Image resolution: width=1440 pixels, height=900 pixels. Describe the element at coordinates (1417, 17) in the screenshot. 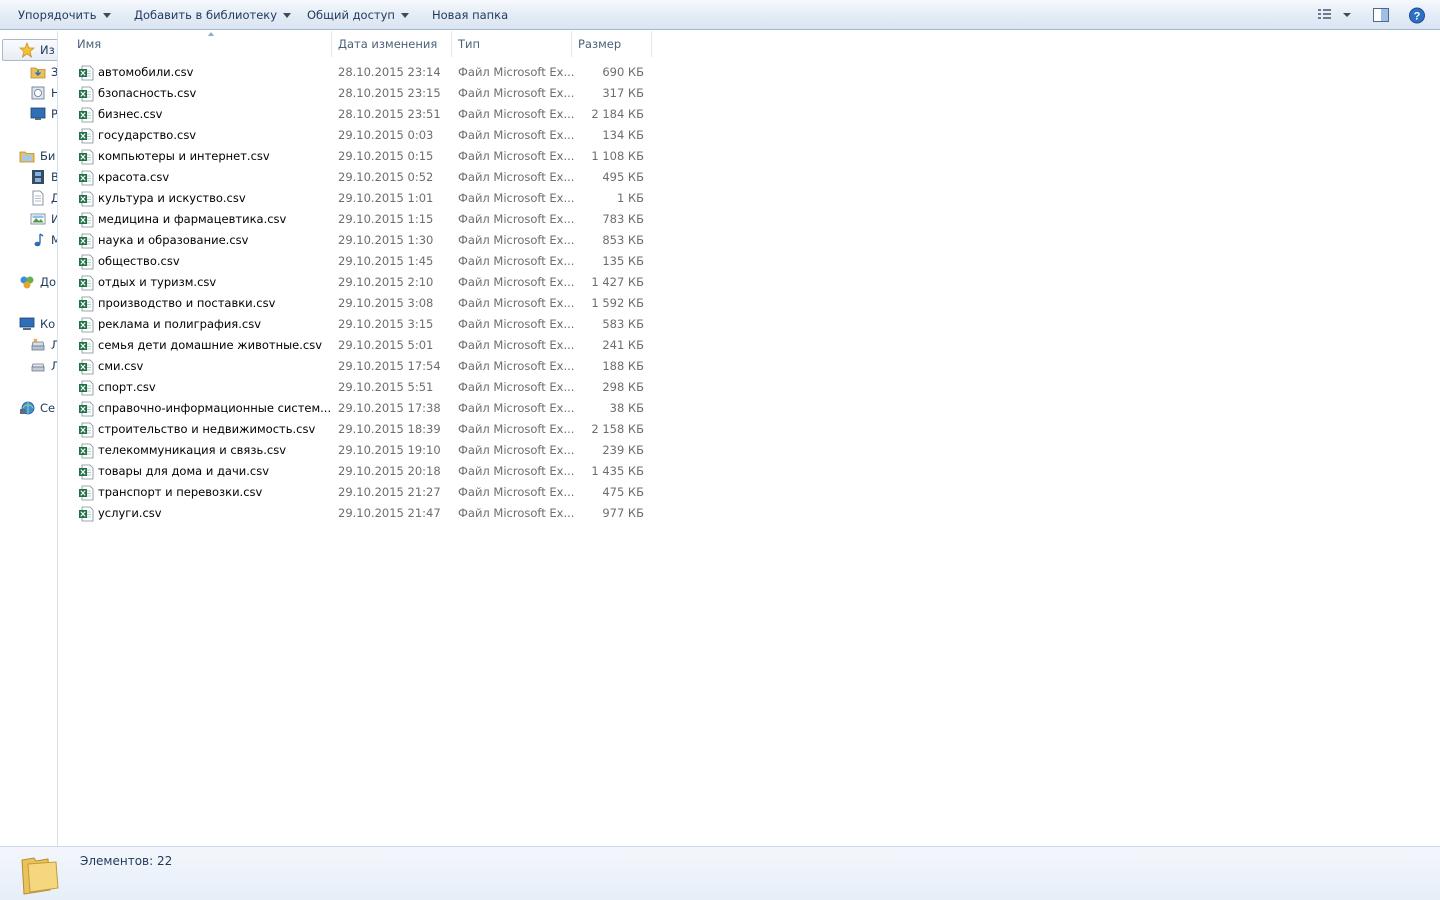

I see `help-button: ?` at that location.